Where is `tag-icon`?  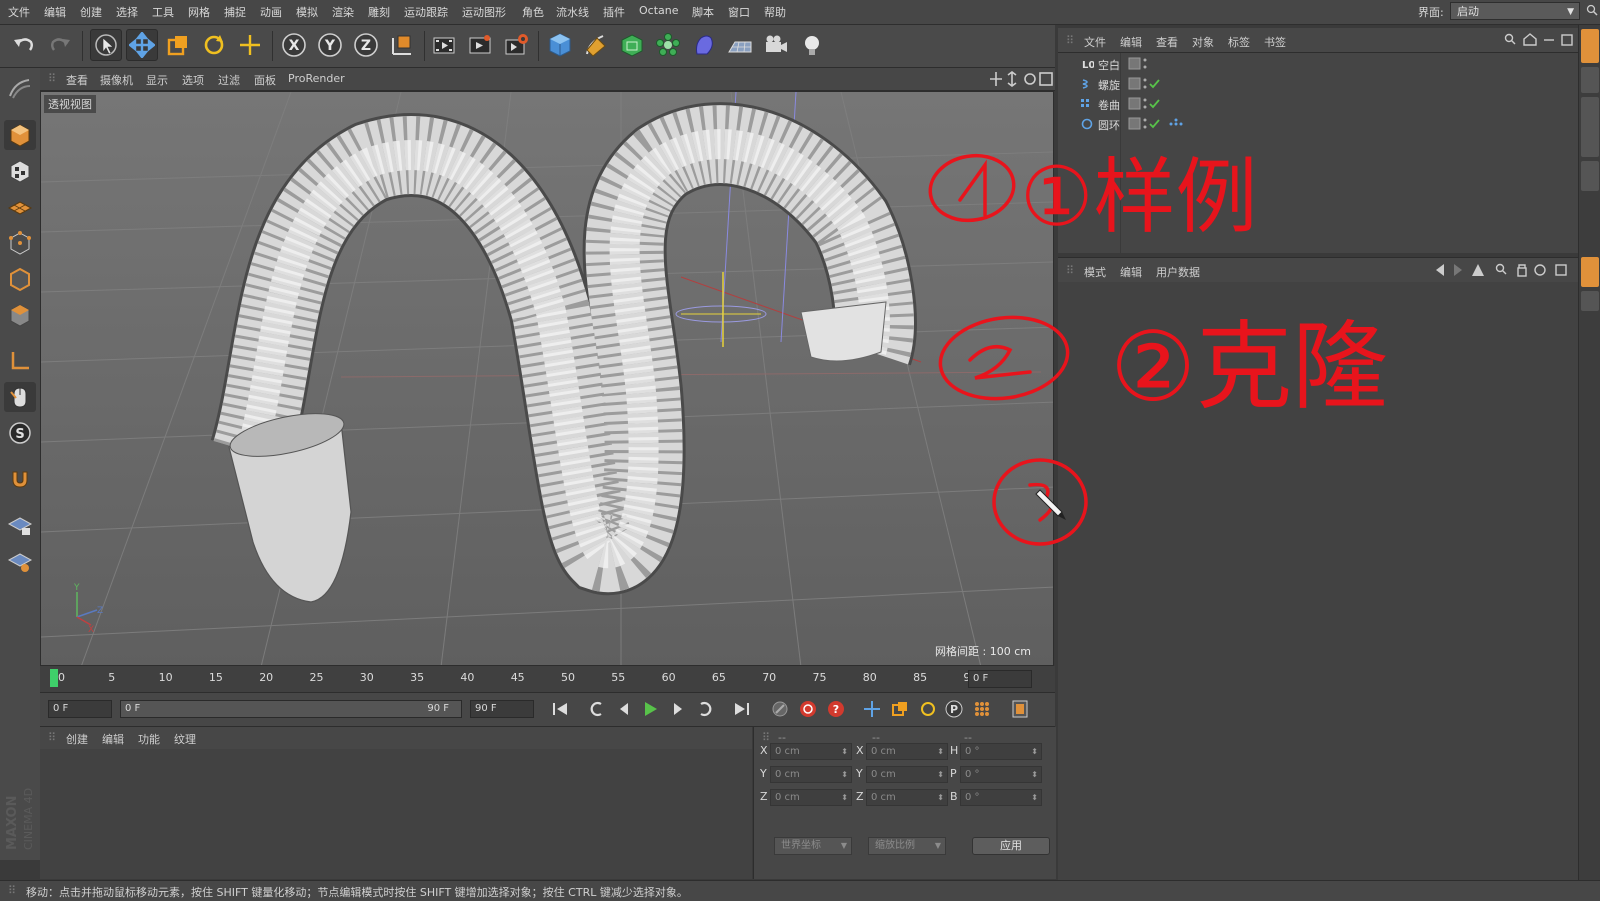 tag-icon is located at coordinates (1176, 124).